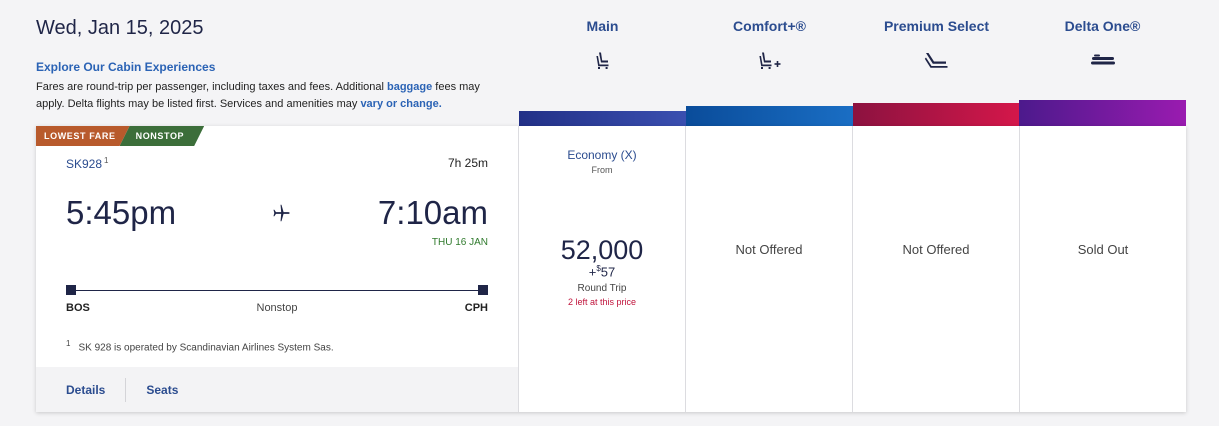 This screenshot has width=1219, height=426. Describe the element at coordinates (602, 250) in the screenshot. I see `fare-miles: 52,000` at that location.